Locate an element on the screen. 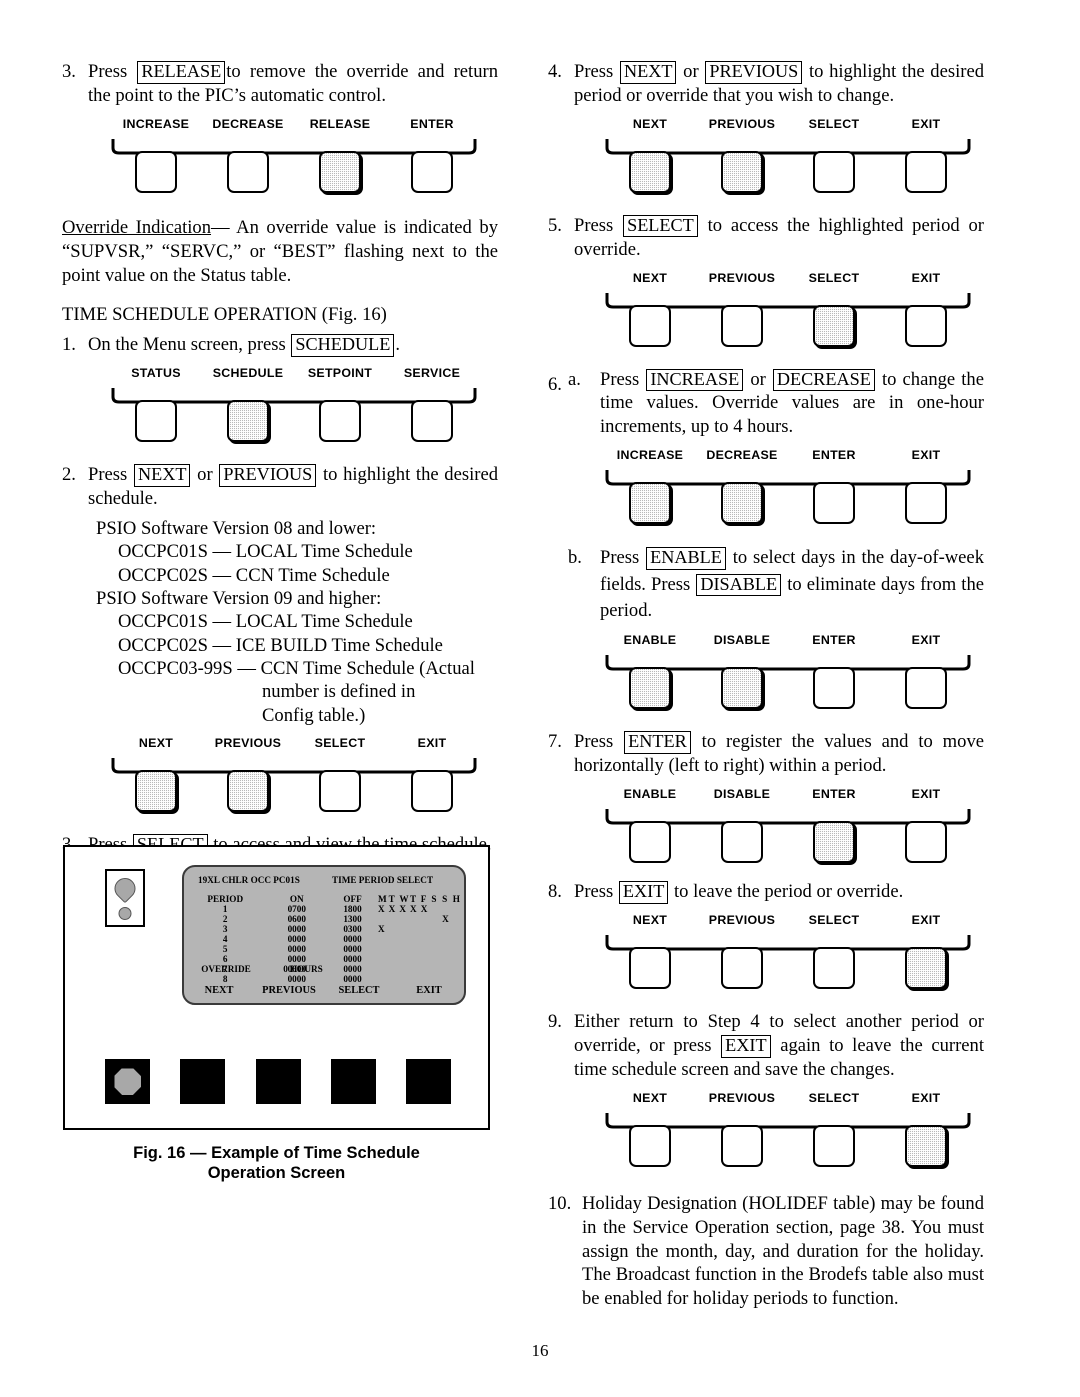  cell-on: 0600 is located at coordinates (296, 919).